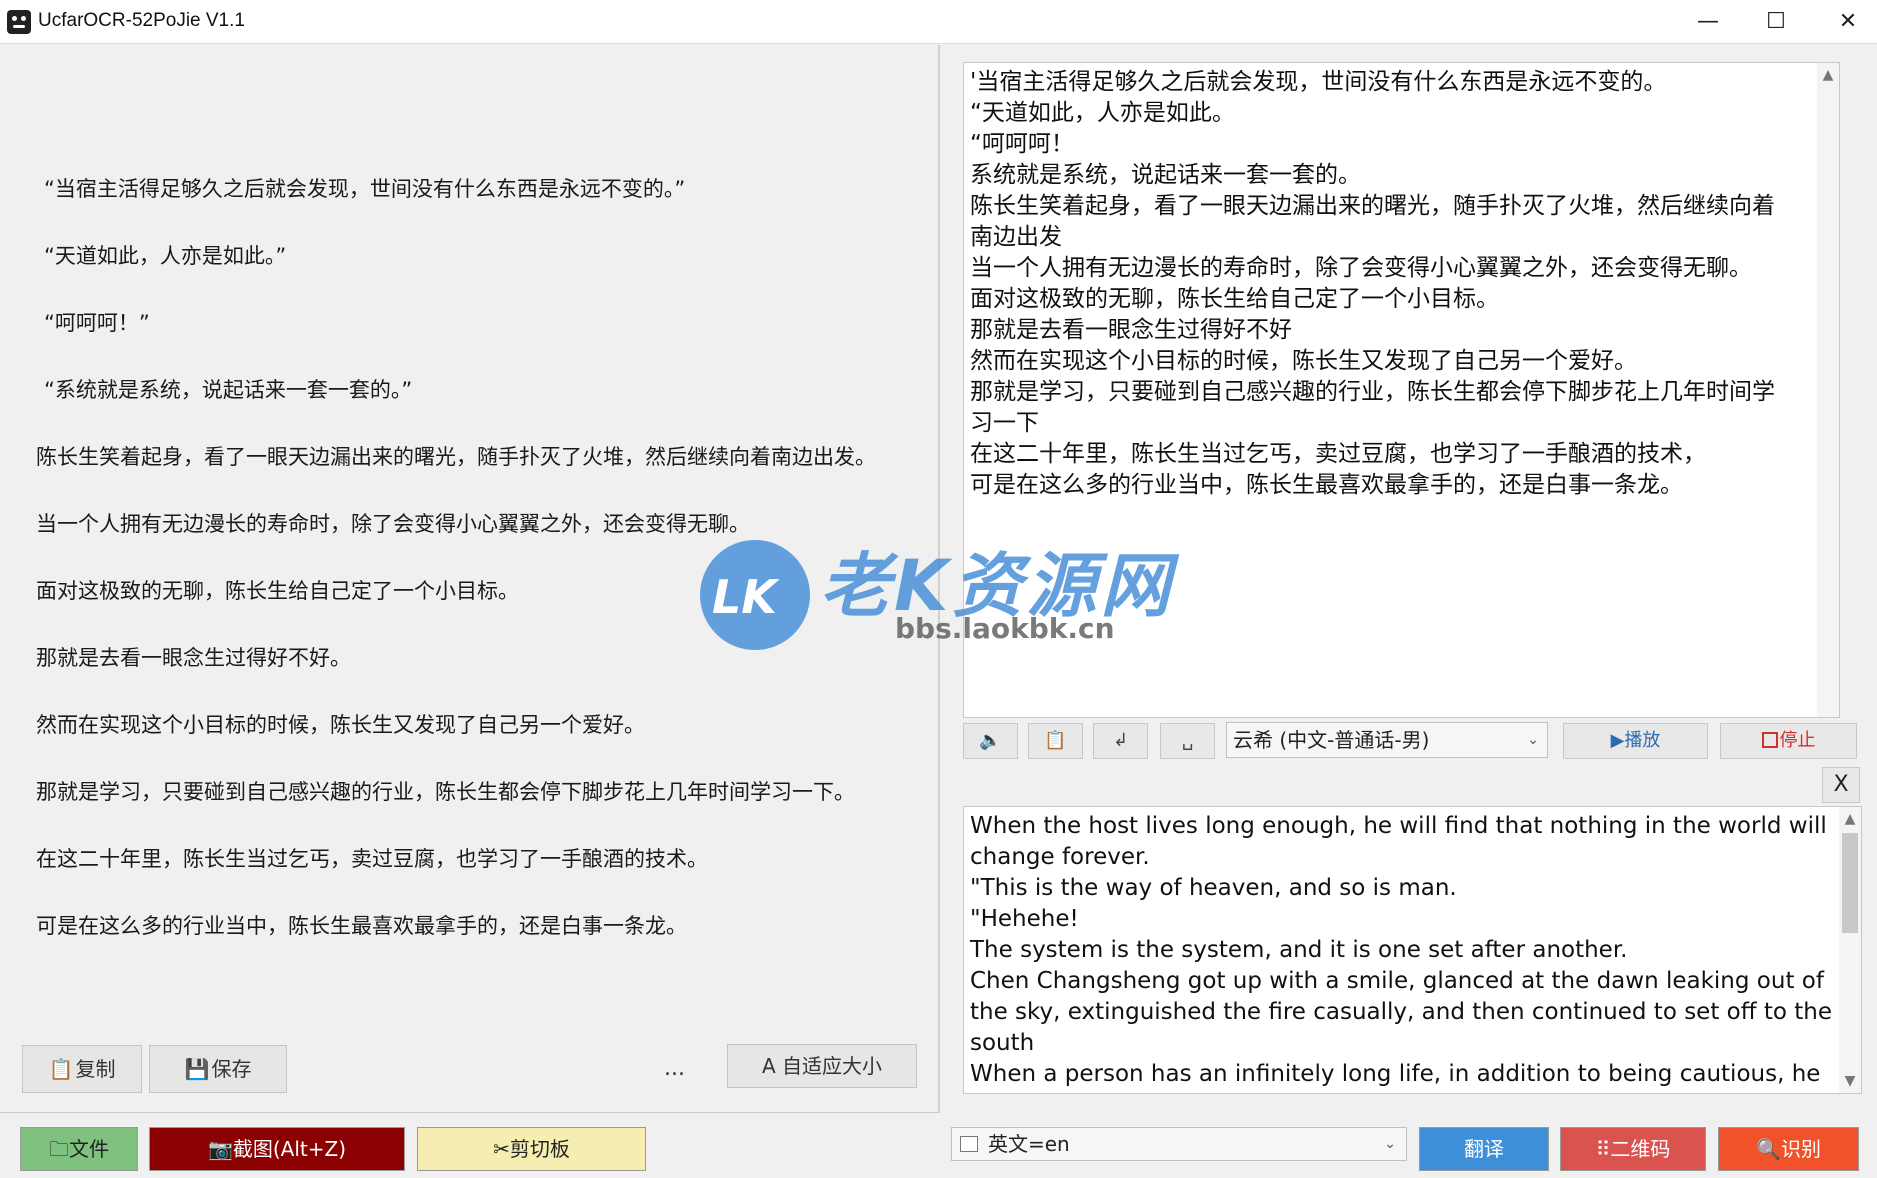  Describe the element at coordinates (277, 591) in the screenshot. I see `source-line: 面对这极致的无聊，陈长生给自己定了一个小目标。` at that location.